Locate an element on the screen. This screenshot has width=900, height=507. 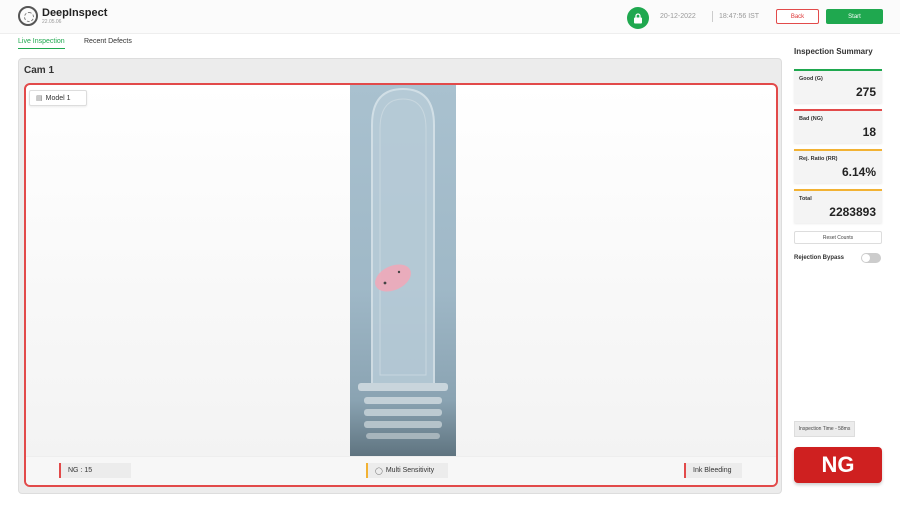
logo-version: 22.05.06 is located at coordinates (52, 21).